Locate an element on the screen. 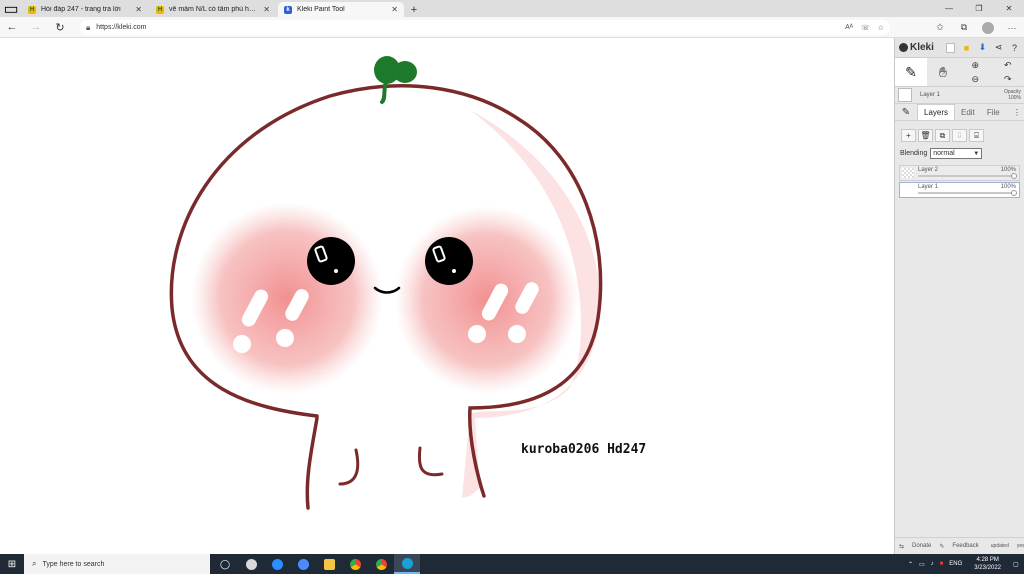 The height and width of the screenshot is (574, 1024). lock-icon: 🔒︎ is located at coordinates (88, 28).